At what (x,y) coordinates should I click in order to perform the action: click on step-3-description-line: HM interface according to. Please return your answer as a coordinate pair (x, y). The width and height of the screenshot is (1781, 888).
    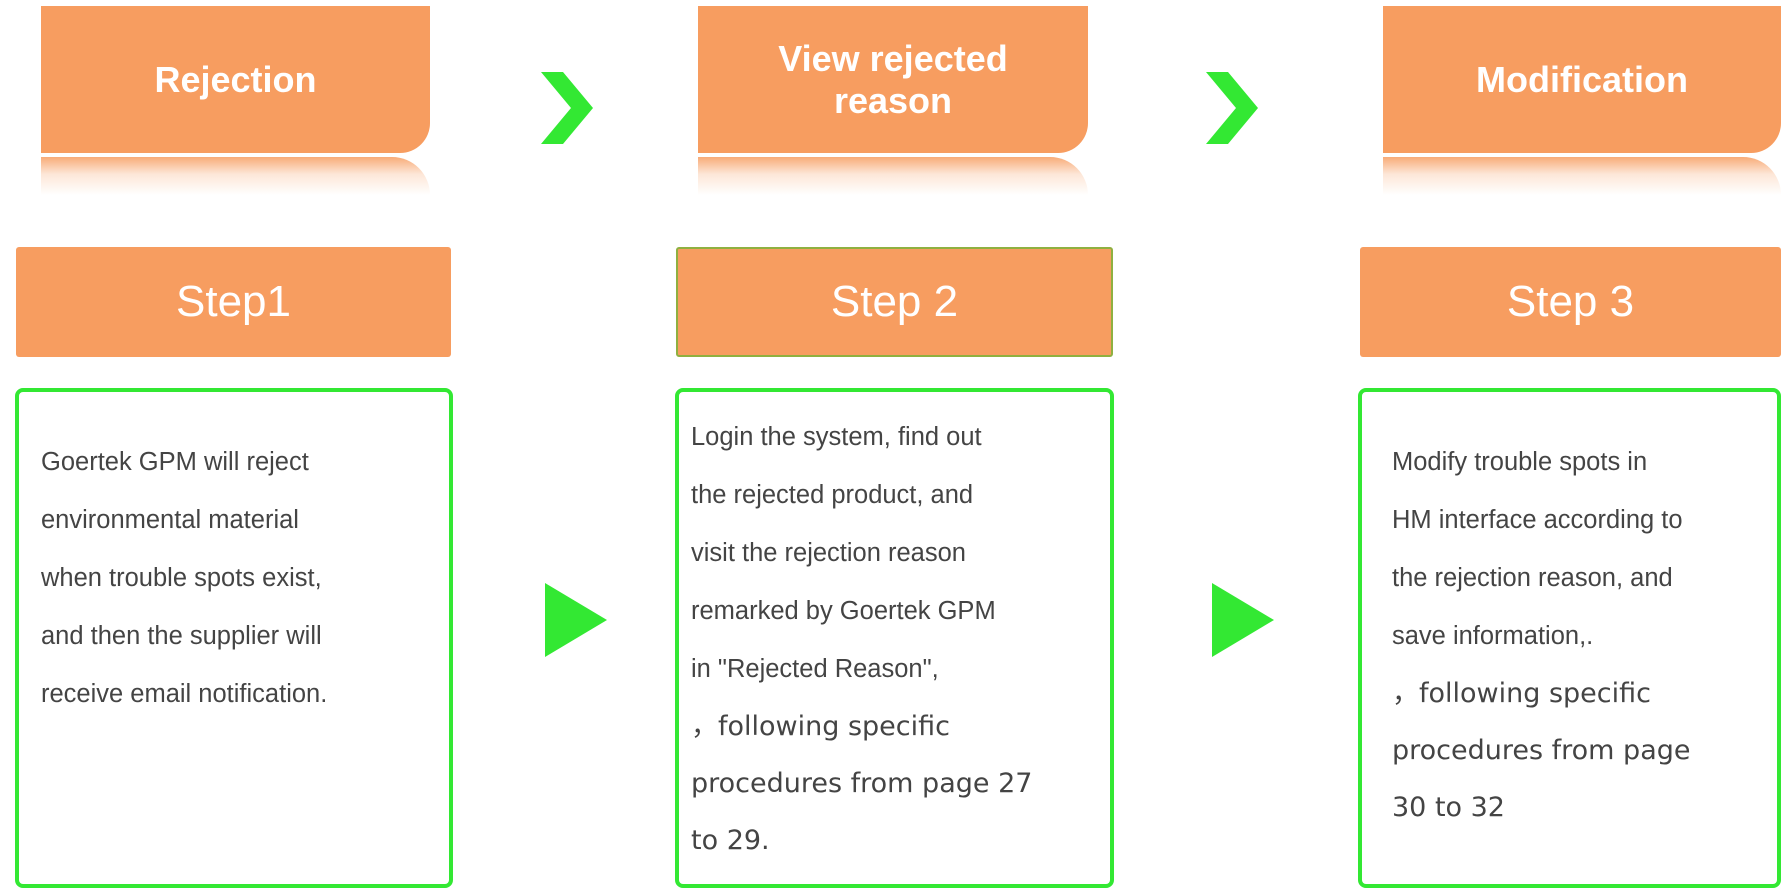
    Looking at the image, I should click on (1537, 520).